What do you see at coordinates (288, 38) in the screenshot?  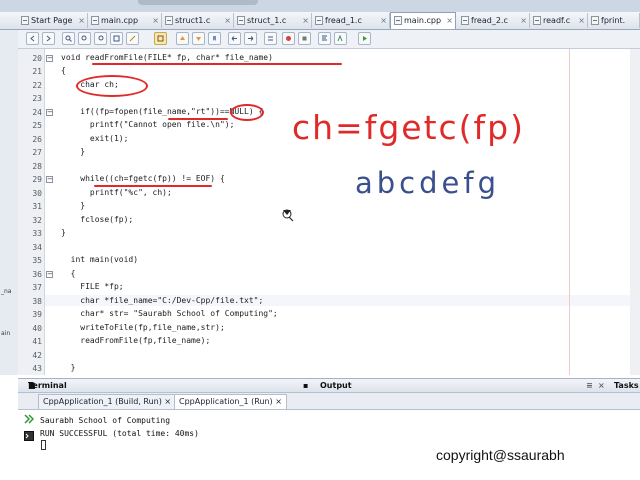 I see `start-macro-recording-icon` at bounding box center [288, 38].